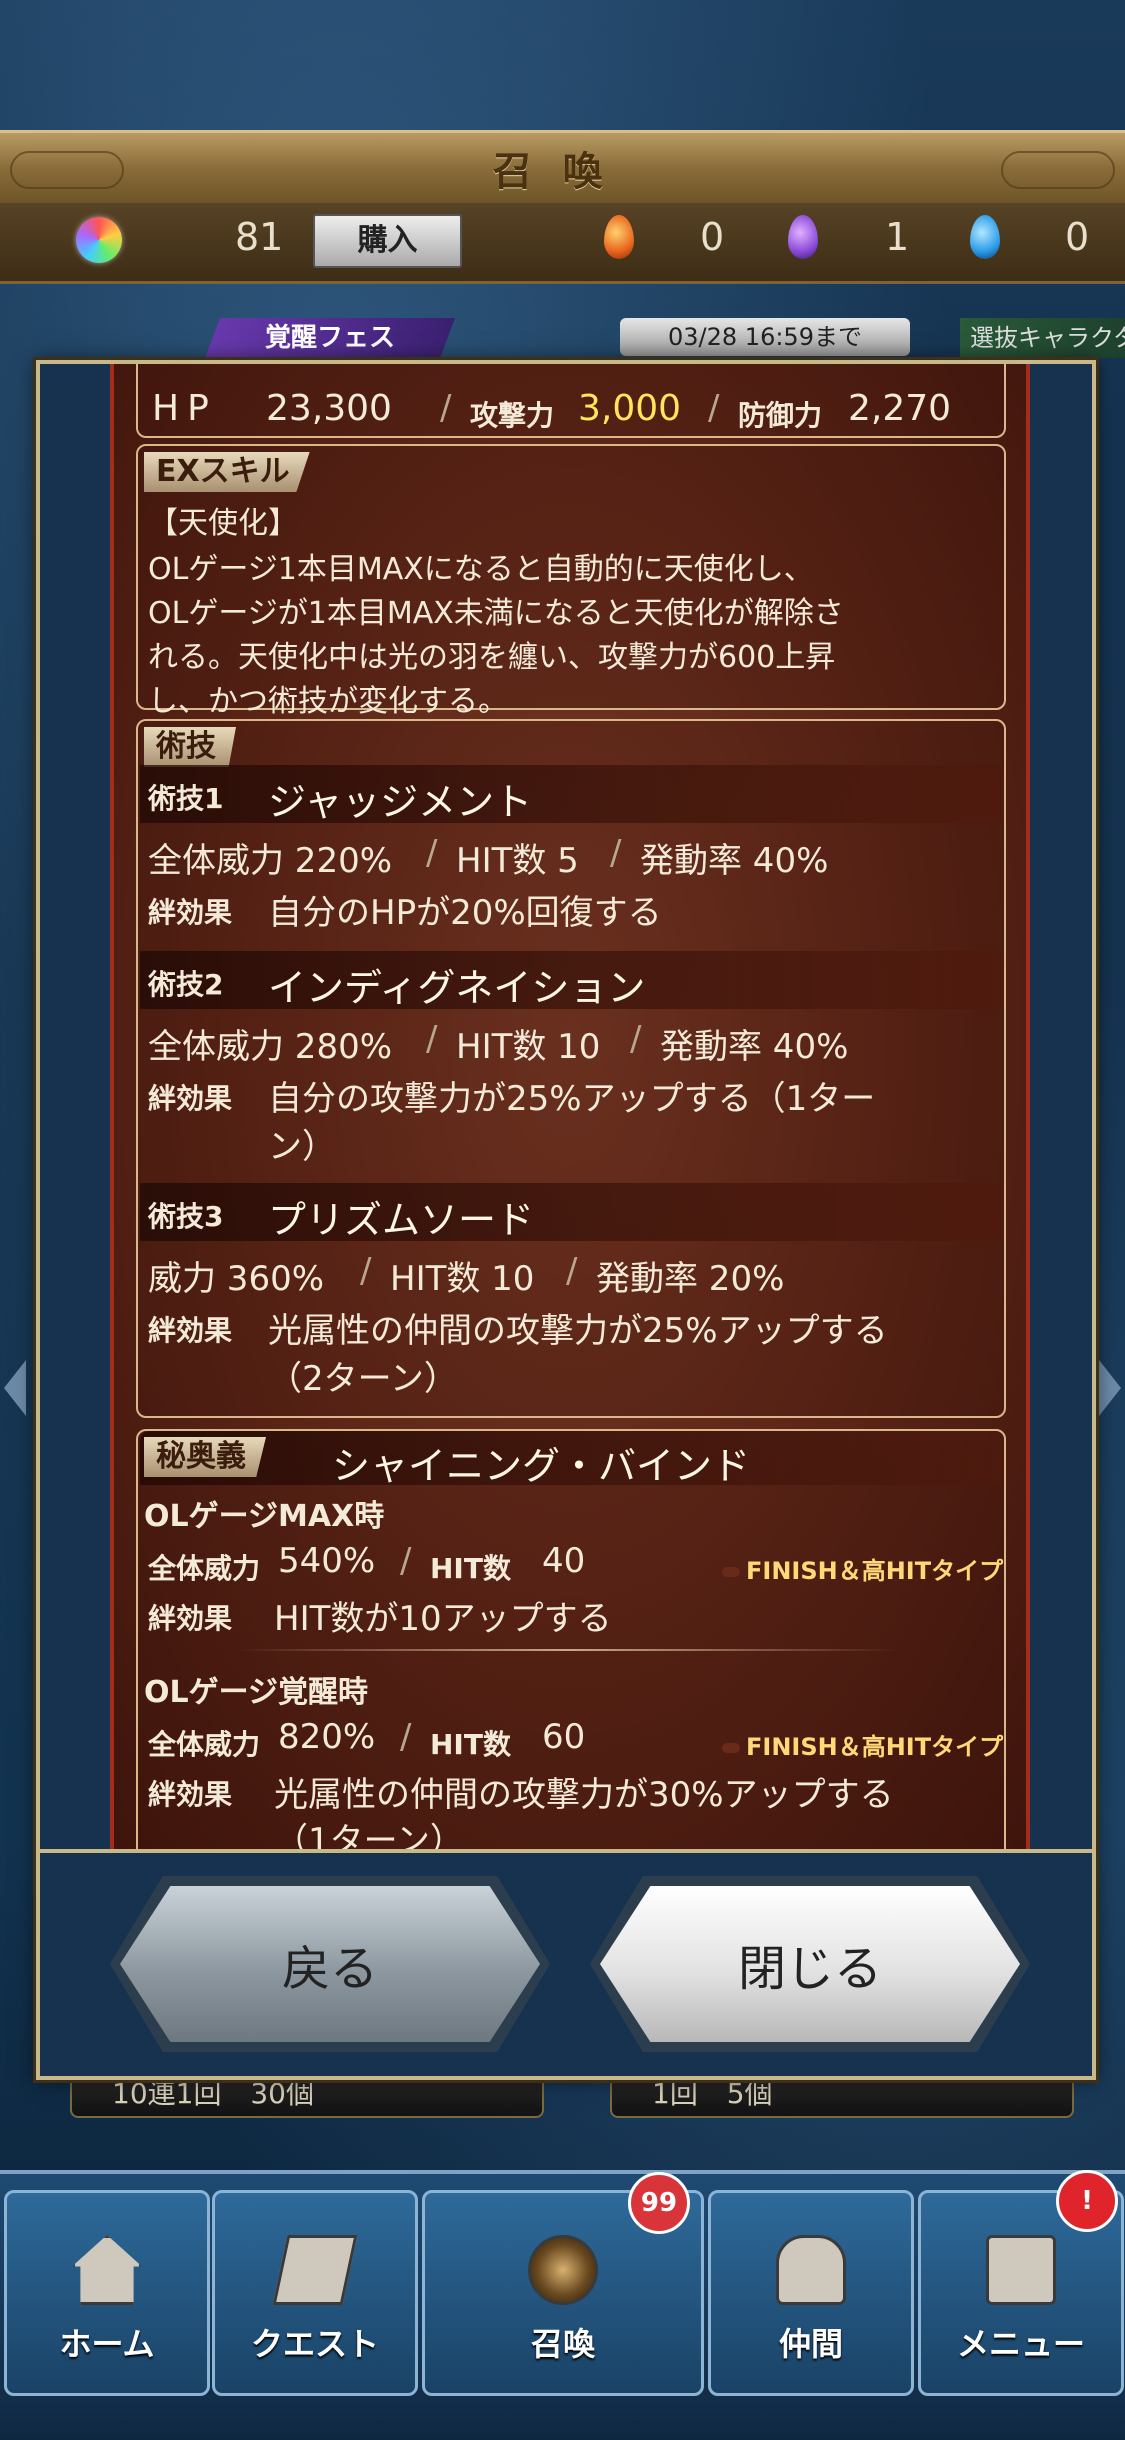  I want to click on ex-skill-name: 【天使化】, so click(223, 523).